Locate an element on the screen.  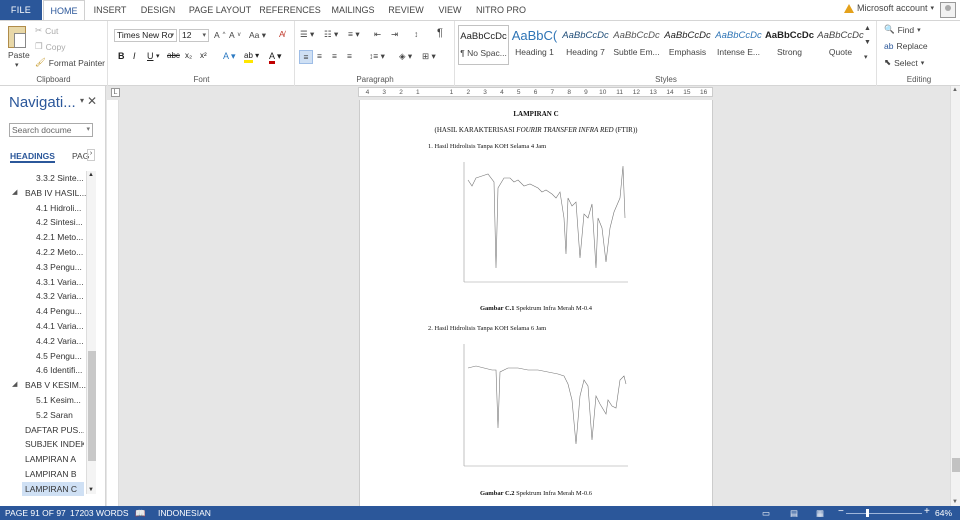
sort-icon: ↕ is located at coordinates (416, 34).